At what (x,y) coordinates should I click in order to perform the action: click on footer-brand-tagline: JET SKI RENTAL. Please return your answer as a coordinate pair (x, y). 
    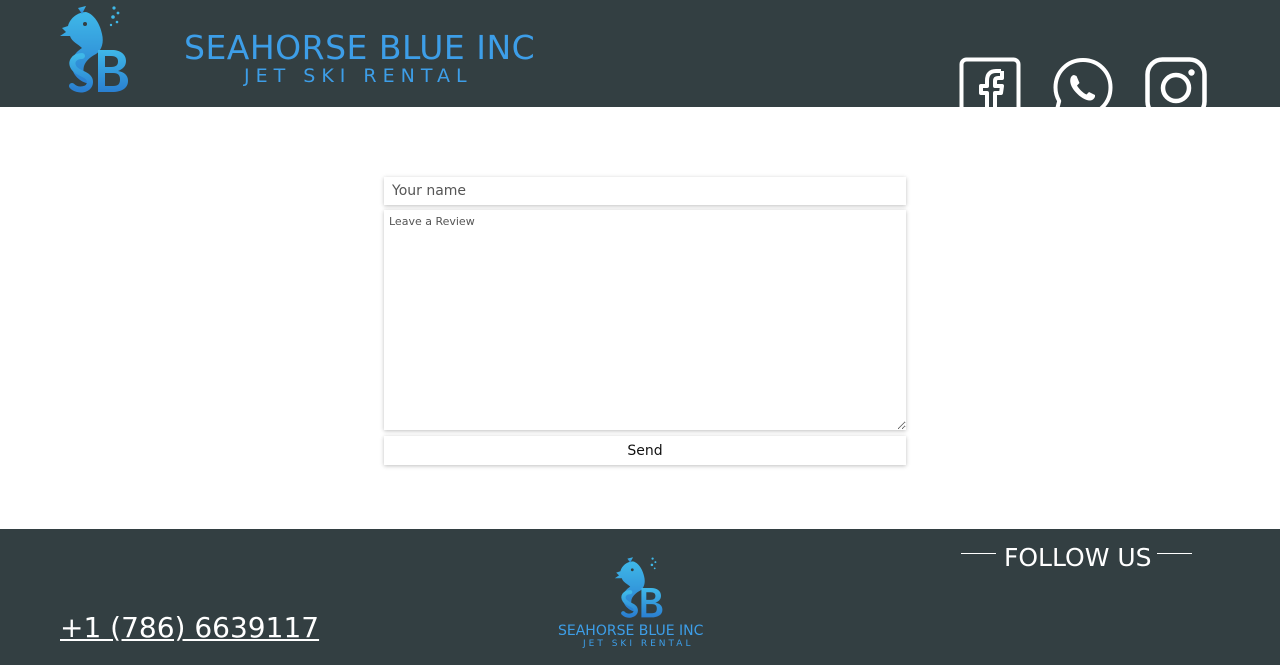
    Looking at the image, I should click on (638, 644).